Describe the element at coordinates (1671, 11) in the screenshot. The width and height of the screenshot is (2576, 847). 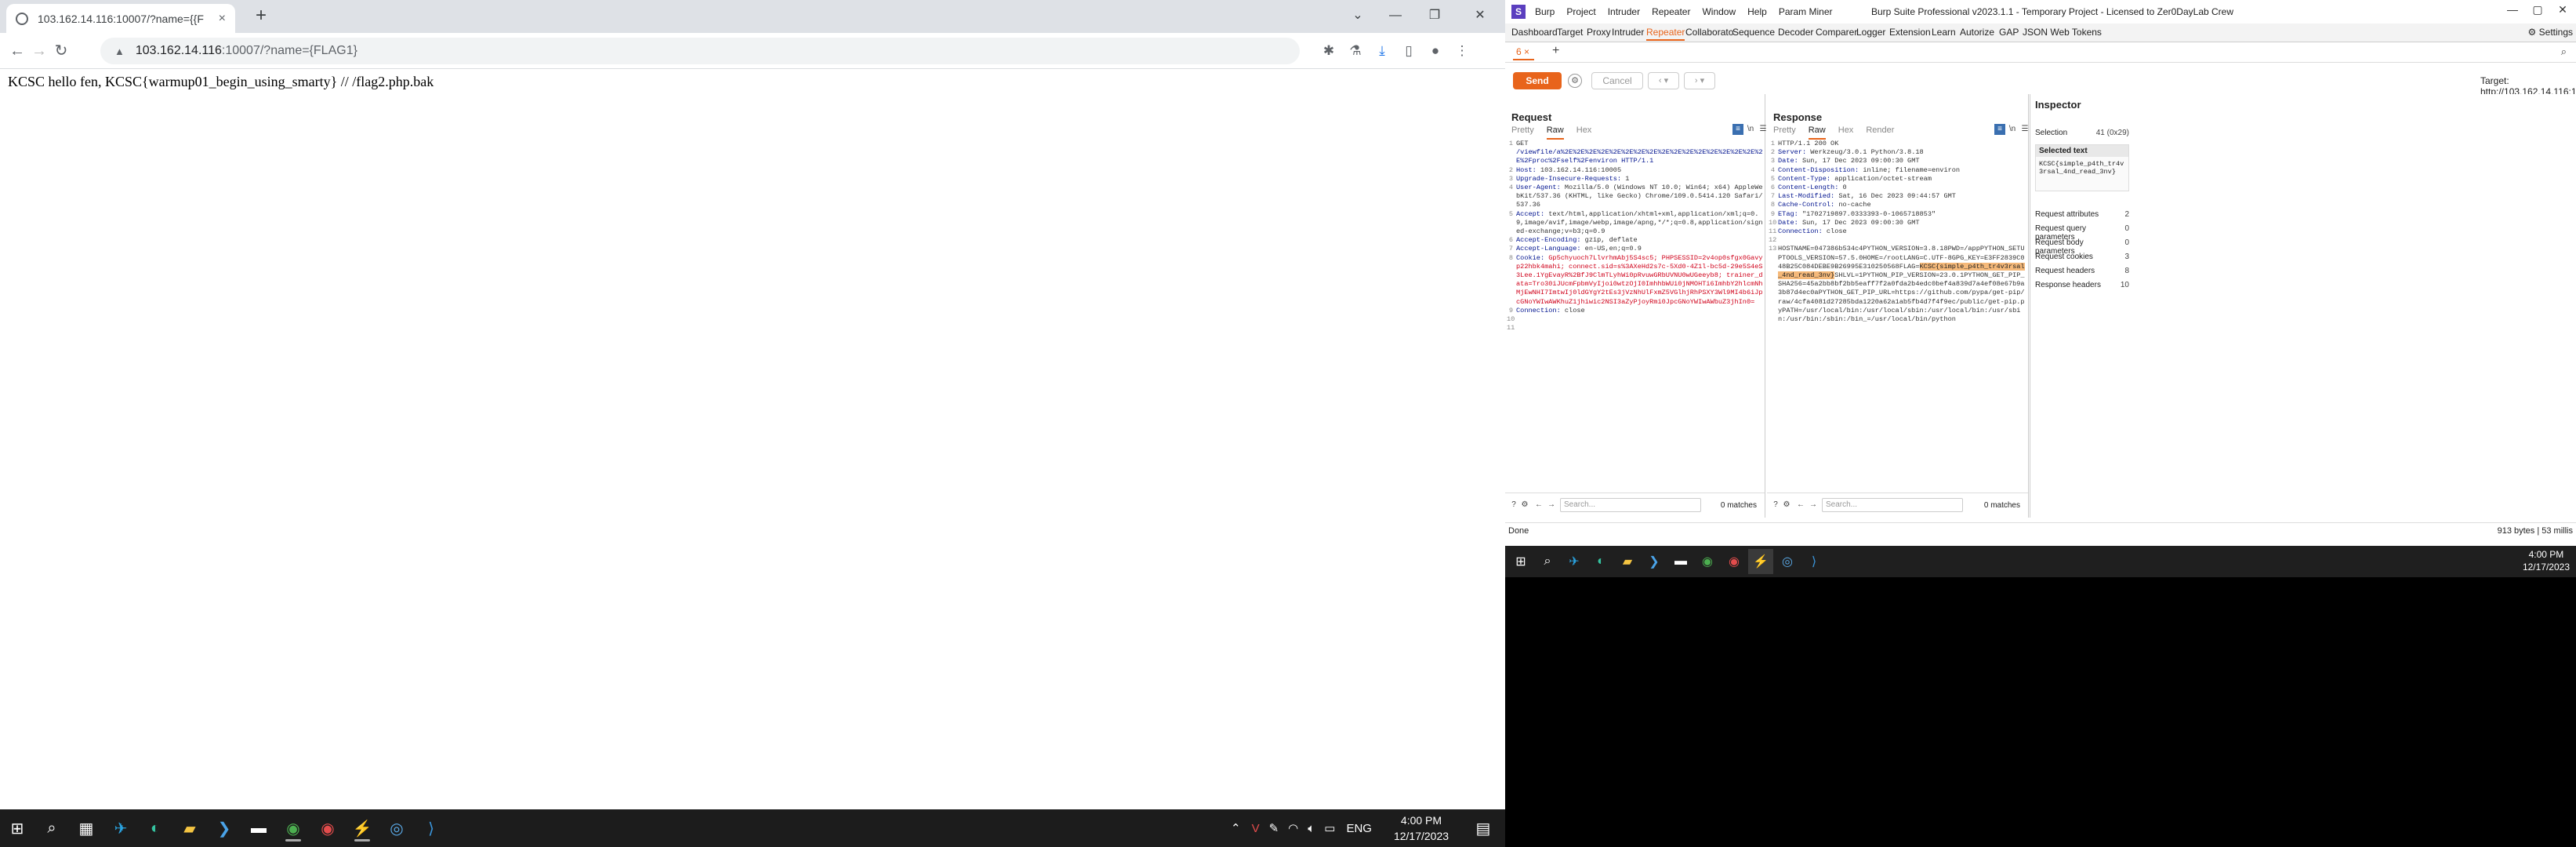
I see `menu-repeater: Repeater` at that location.